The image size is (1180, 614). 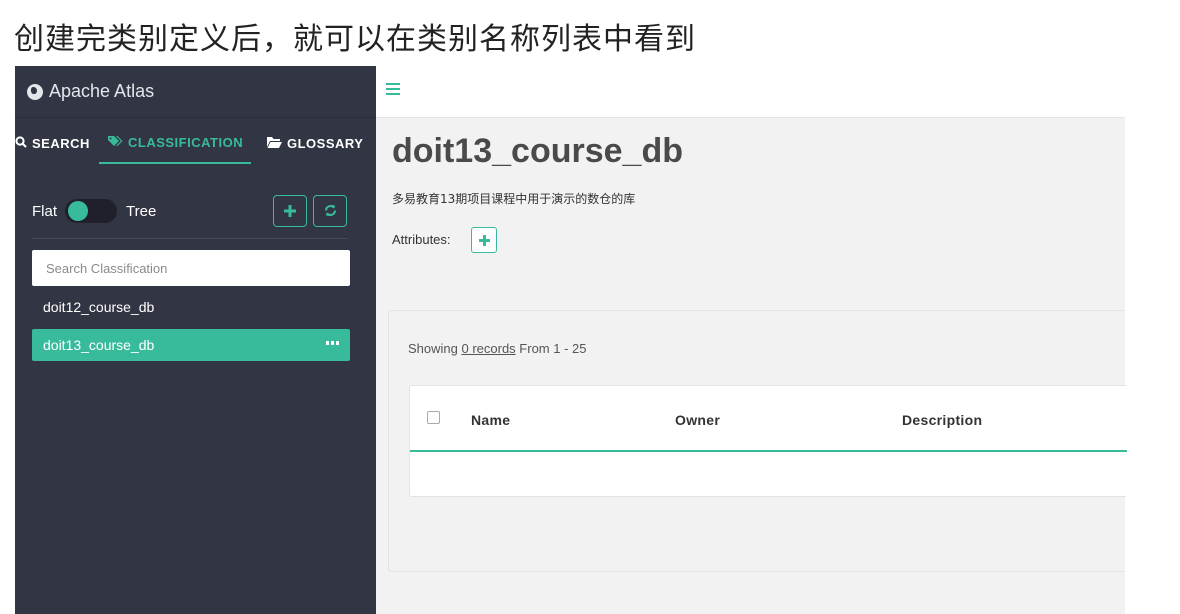 What do you see at coordinates (325, 143) in the screenshot?
I see `tab-glossary-label: GLOSSARY` at bounding box center [325, 143].